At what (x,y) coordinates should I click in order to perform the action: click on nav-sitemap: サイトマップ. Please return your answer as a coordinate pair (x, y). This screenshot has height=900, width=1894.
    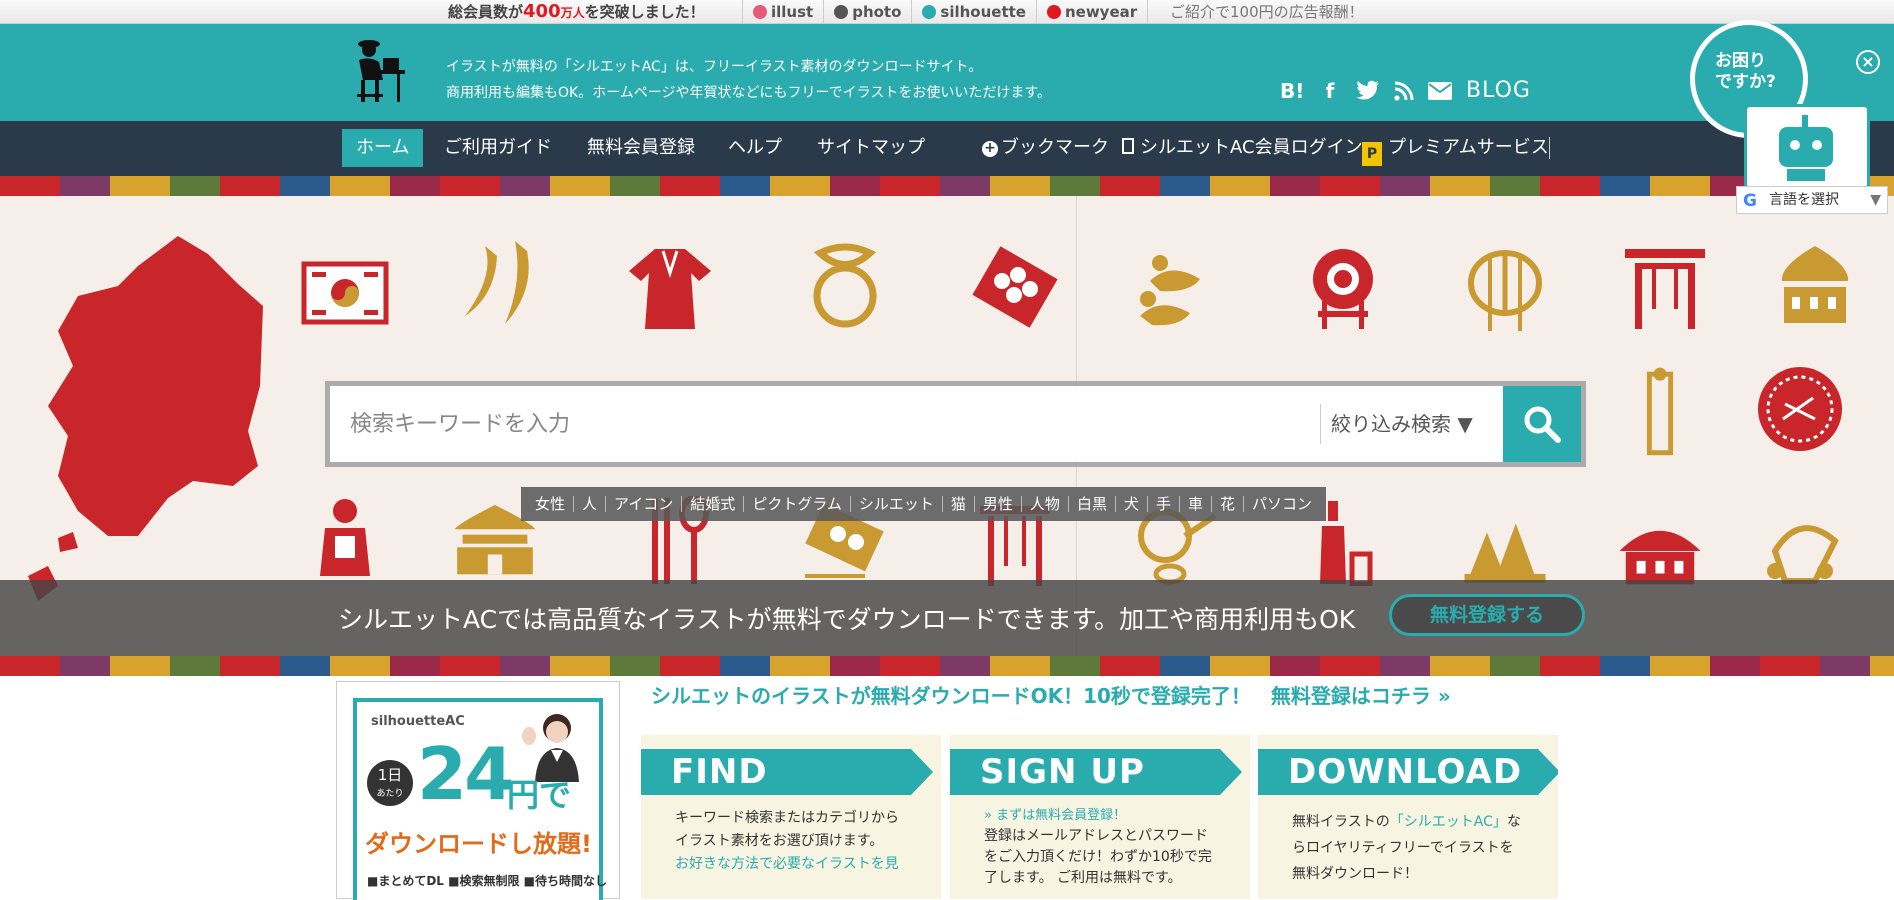
    Looking at the image, I should click on (871, 148).